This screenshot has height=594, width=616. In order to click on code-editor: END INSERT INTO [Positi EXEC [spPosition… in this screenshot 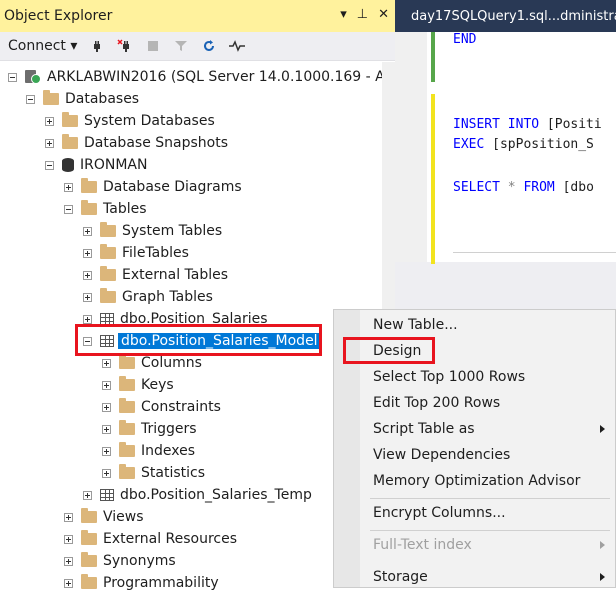, I will do `click(505, 148)`.